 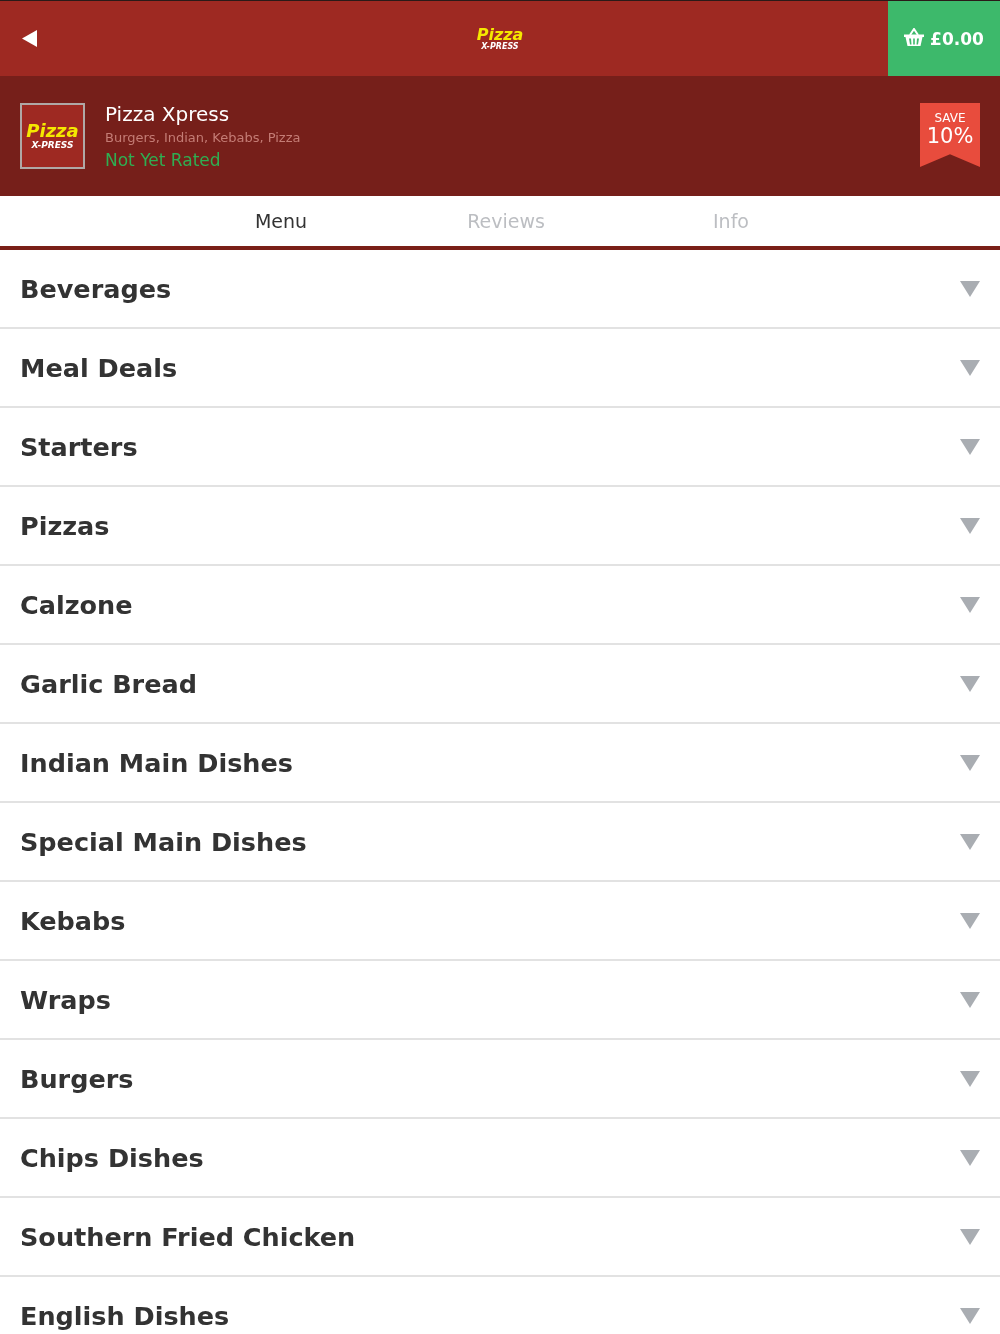 What do you see at coordinates (500, 684) in the screenshot?
I see `category-row: Garlic Bread` at bounding box center [500, 684].